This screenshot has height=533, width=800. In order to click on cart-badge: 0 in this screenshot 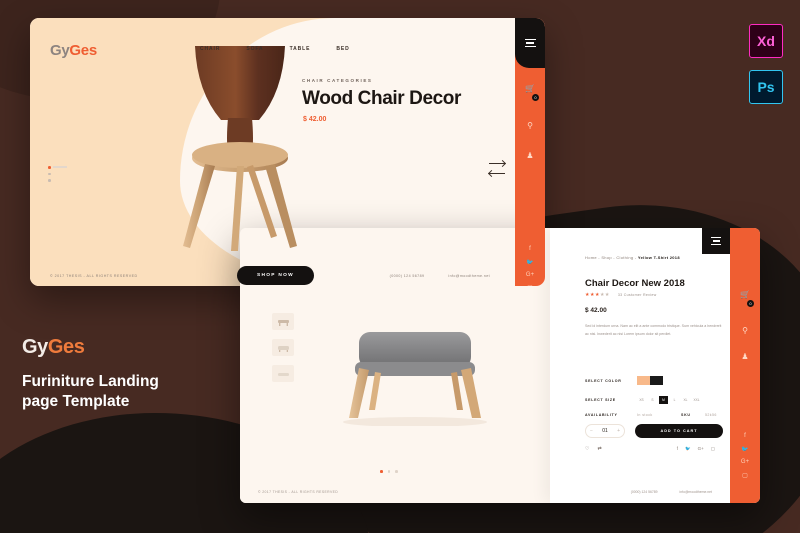, I will do `click(535, 97)`.